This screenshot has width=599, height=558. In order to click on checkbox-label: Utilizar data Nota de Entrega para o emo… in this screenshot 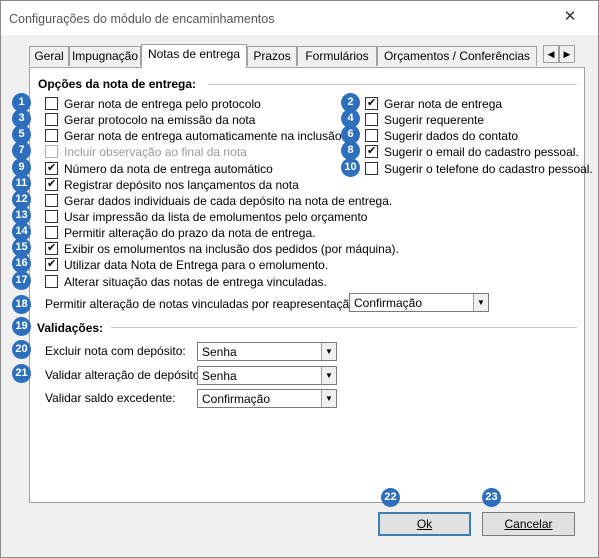, I will do `click(196, 264)`.